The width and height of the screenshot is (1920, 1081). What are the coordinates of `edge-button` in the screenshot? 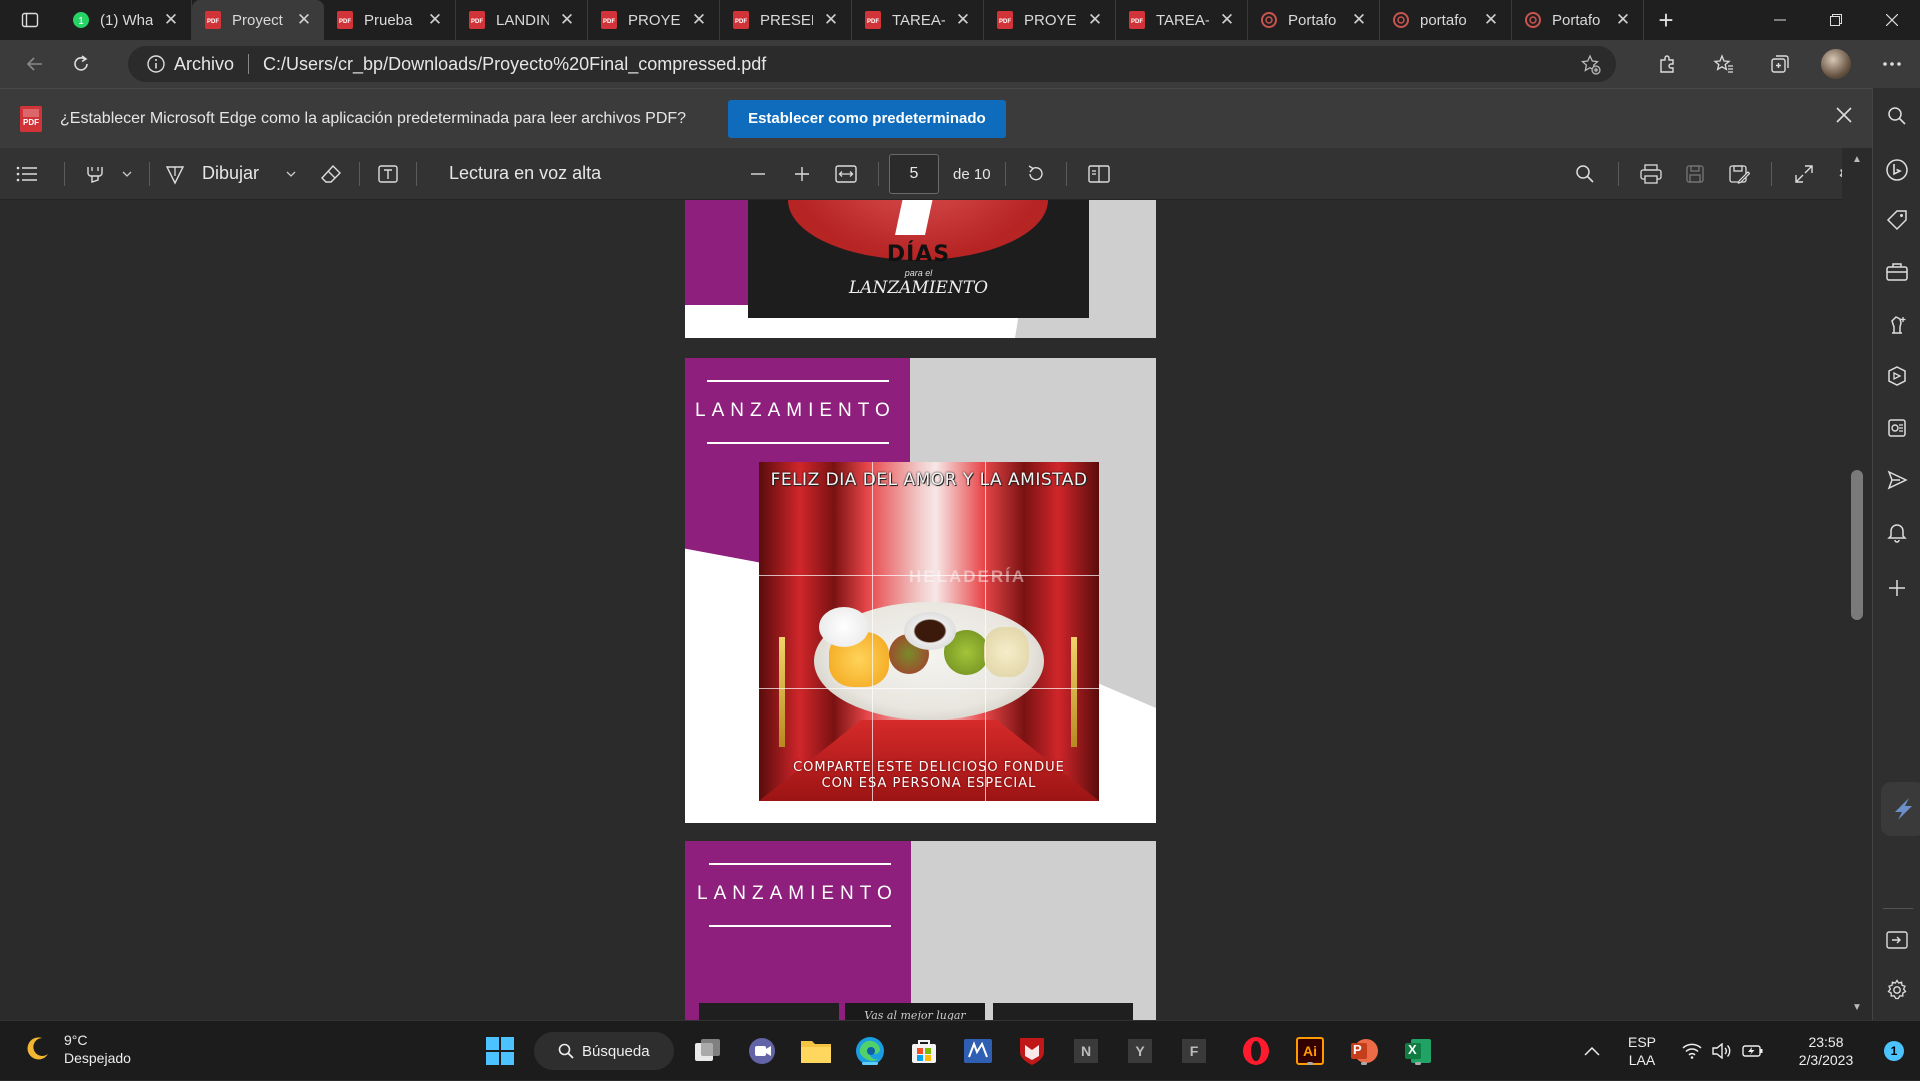 It's located at (870, 1051).